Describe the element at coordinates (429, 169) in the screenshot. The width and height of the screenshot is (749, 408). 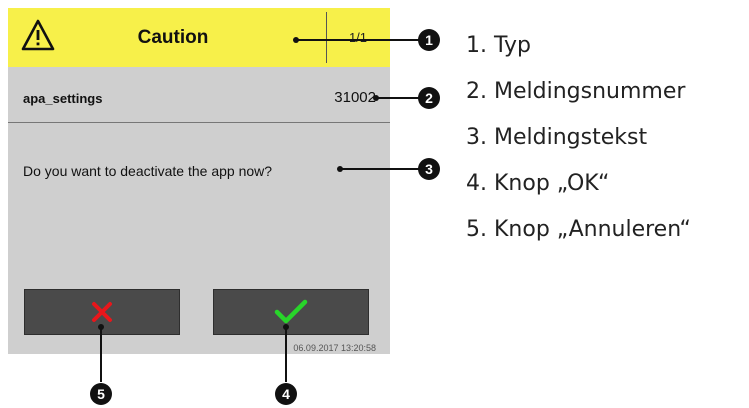
I see `callout-number-3: 3` at that location.